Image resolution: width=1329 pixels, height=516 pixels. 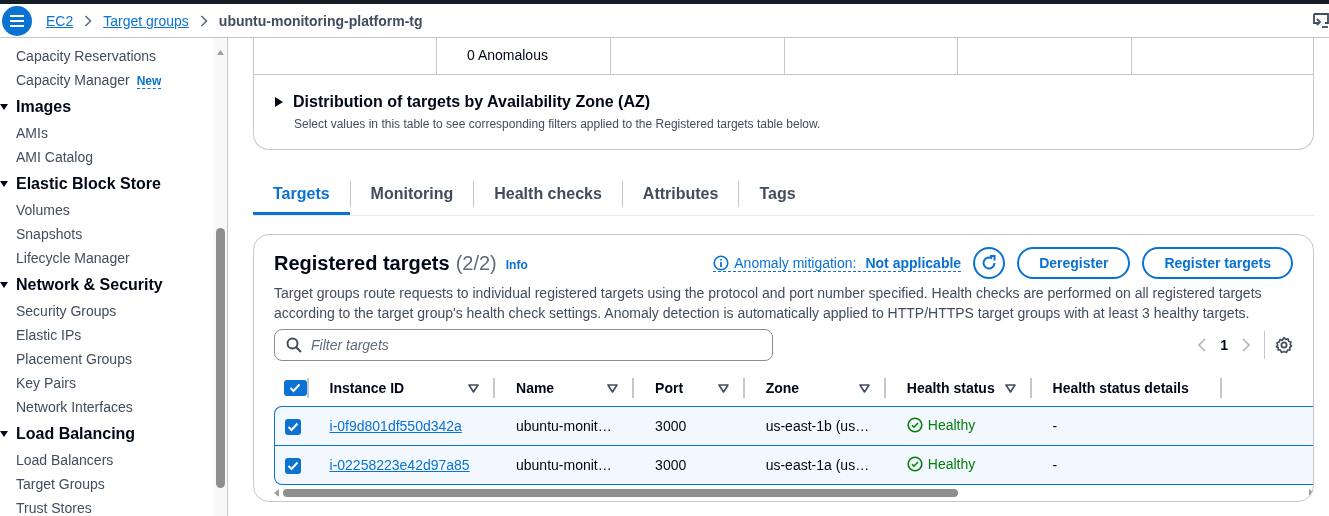 What do you see at coordinates (955, 388) in the screenshot?
I see `column-header: Health status` at bounding box center [955, 388].